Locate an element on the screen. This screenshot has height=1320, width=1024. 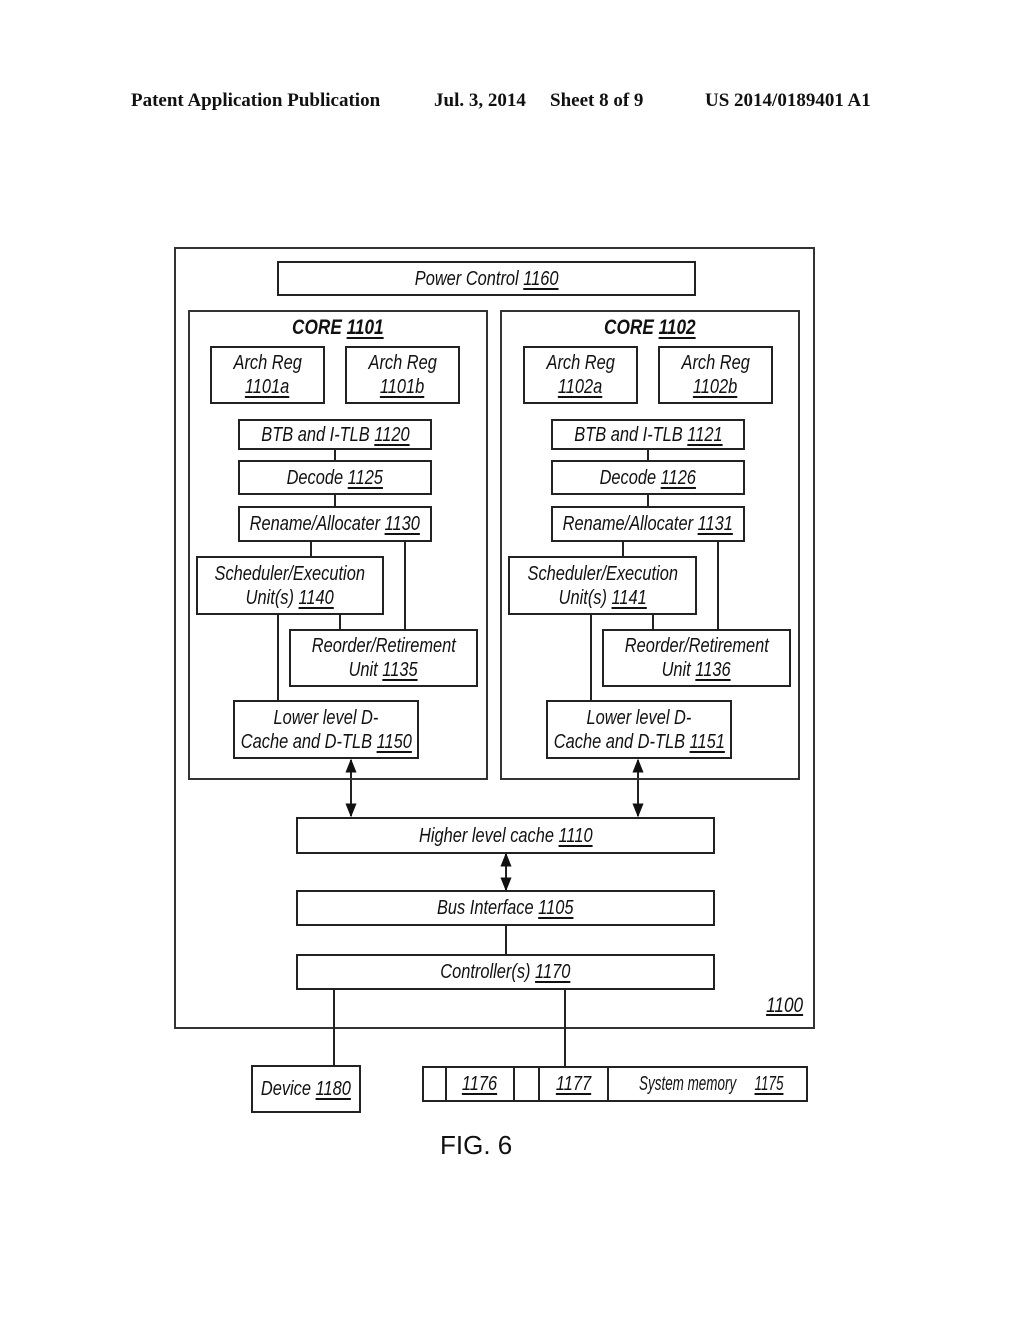
higher-cache-label: Higher level cache is located at coordinates (486, 835).